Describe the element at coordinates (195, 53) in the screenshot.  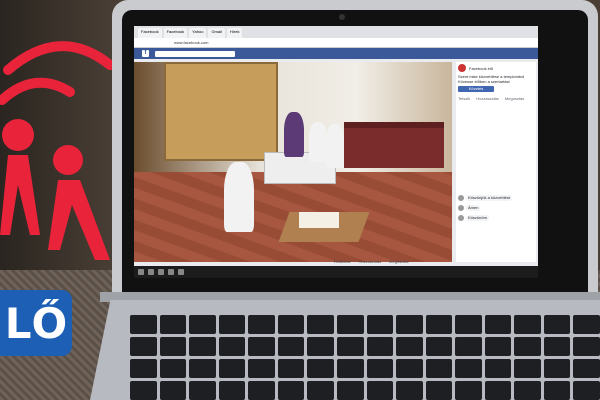
I see `facebook-search-input` at that location.